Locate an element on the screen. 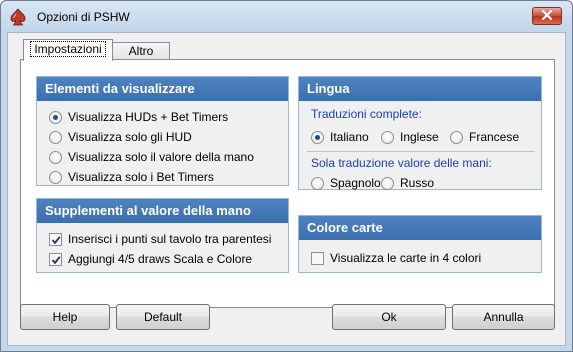  tab-impostazioni: Impostazioni is located at coordinates (68, 50).